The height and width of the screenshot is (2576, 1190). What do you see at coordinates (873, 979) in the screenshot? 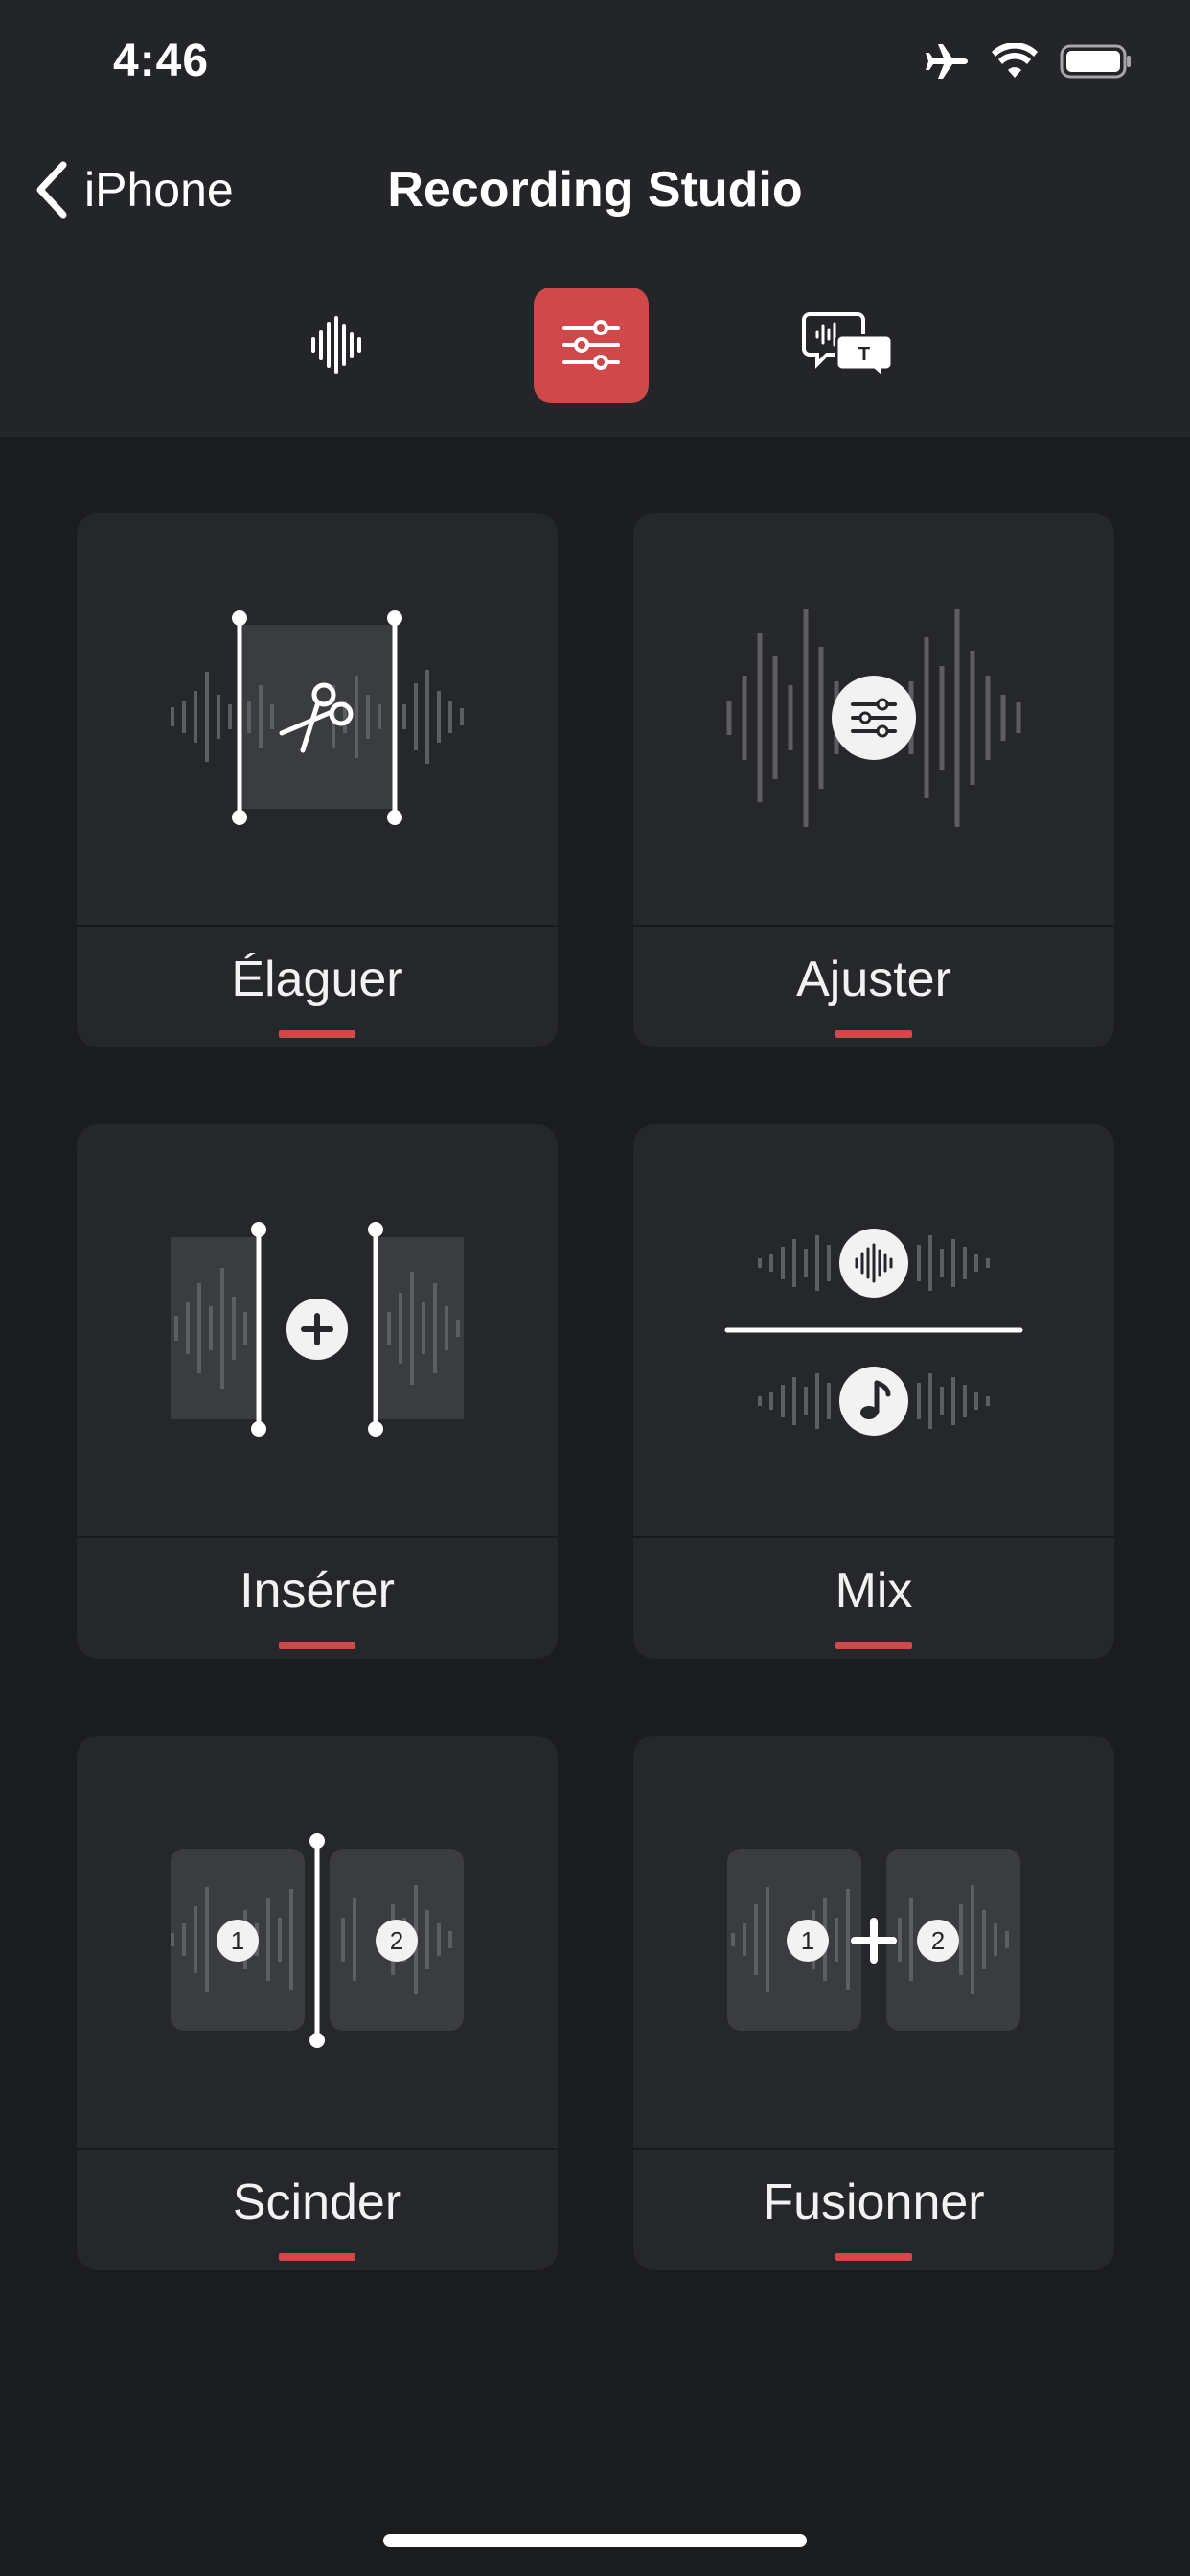
I see `card-label: Ajuster` at bounding box center [873, 979].